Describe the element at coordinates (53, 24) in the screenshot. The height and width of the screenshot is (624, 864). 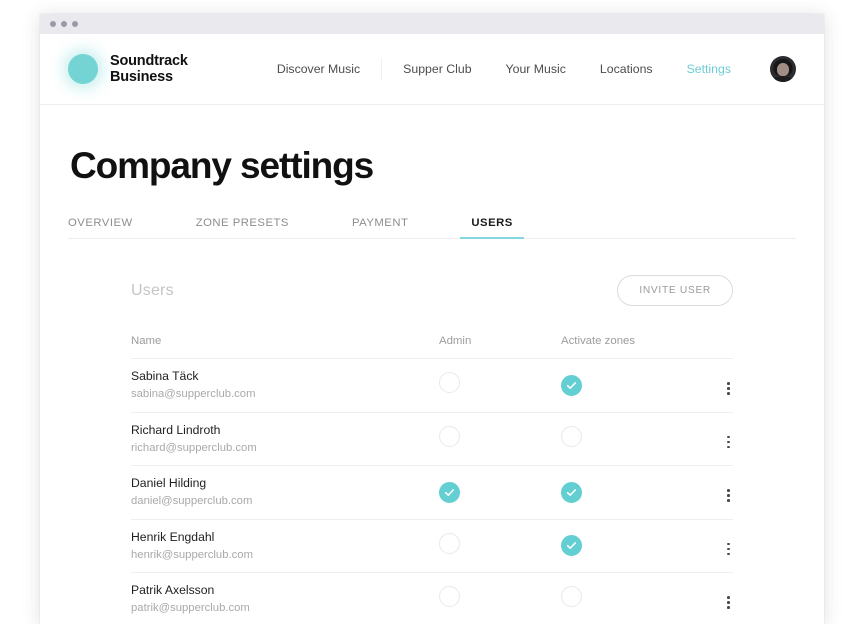
I see `window-close-dot` at that location.